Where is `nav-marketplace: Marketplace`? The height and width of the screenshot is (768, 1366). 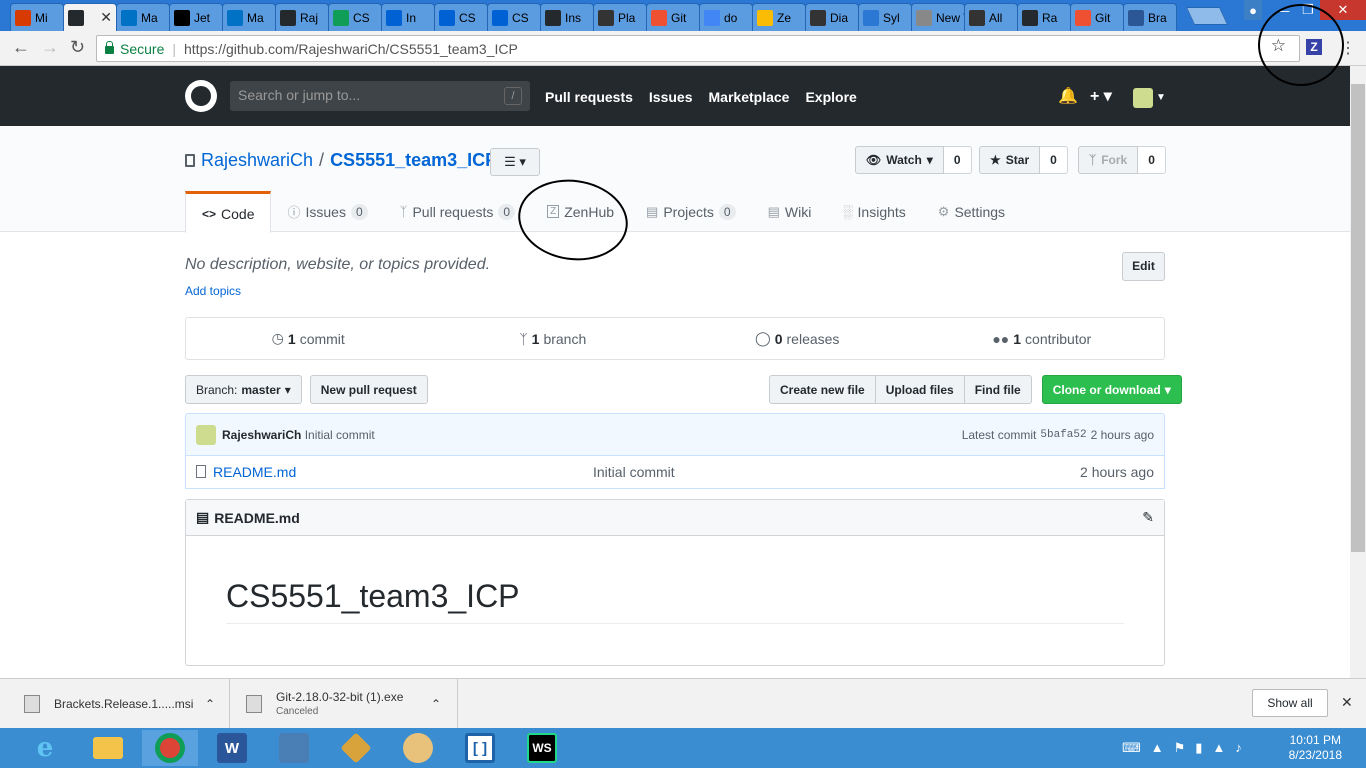 nav-marketplace: Marketplace is located at coordinates (749, 97).